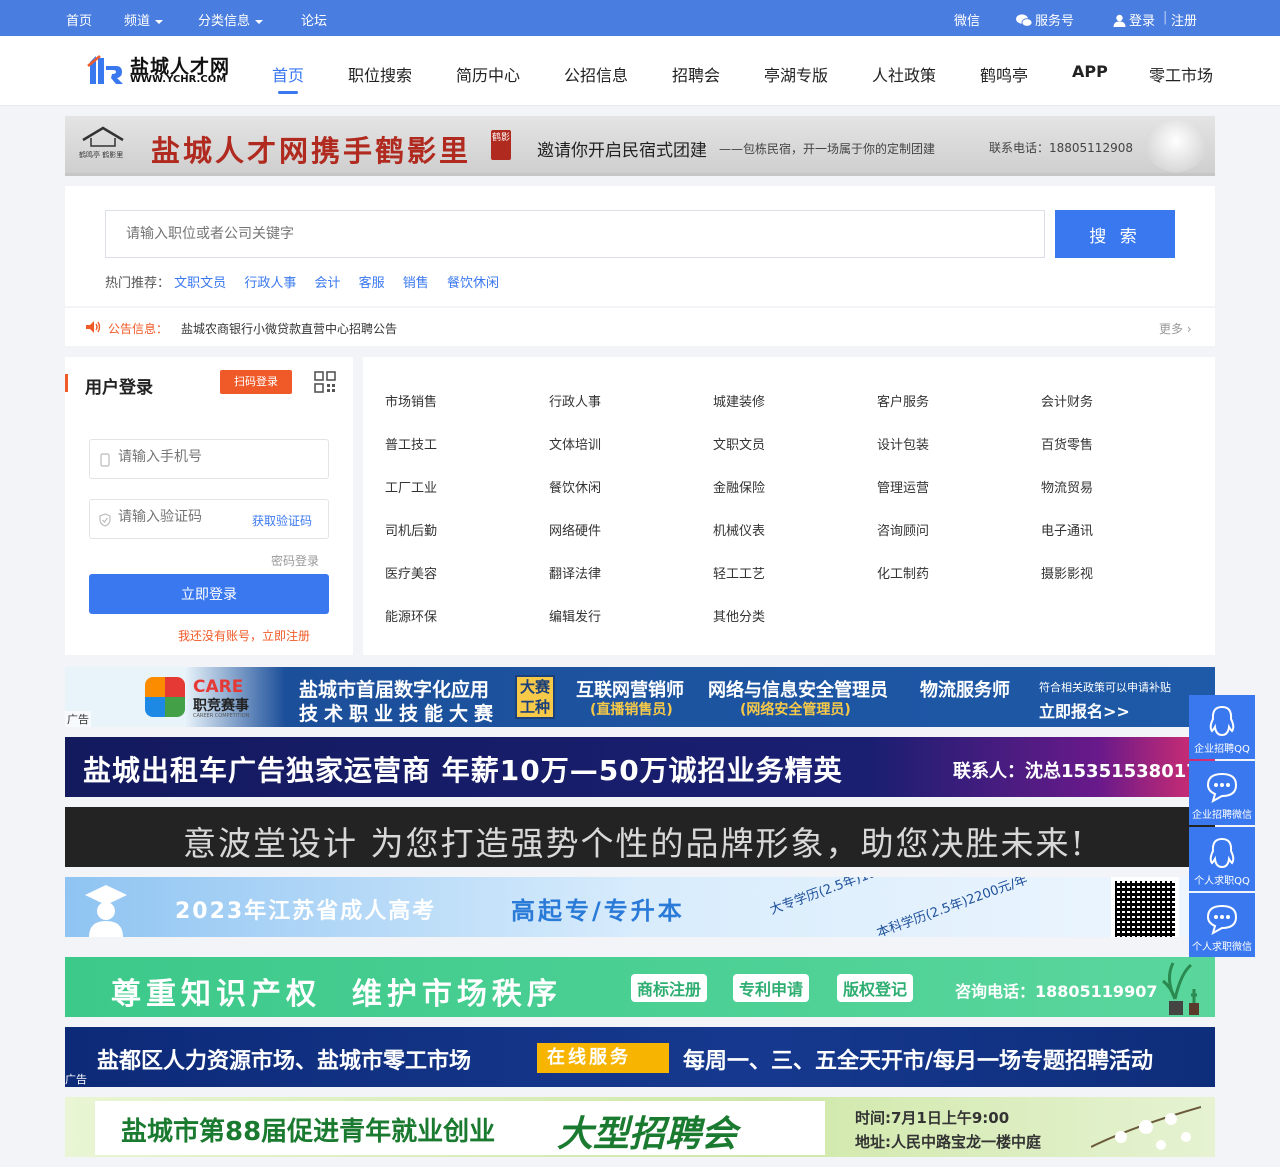  Describe the element at coordinates (575, 234) in the screenshot. I see `search-input` at that location.